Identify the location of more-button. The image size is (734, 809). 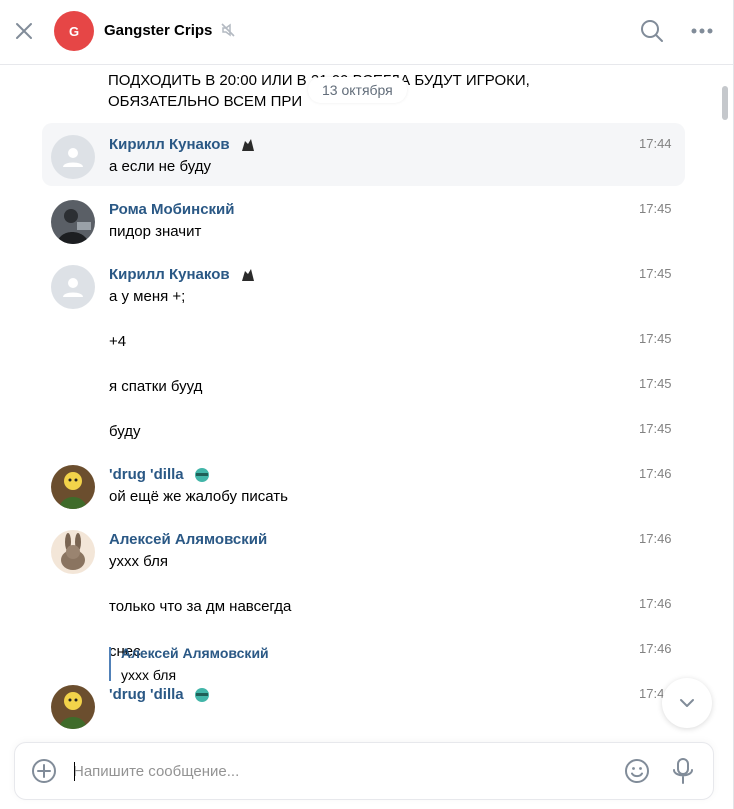
(702, 31).